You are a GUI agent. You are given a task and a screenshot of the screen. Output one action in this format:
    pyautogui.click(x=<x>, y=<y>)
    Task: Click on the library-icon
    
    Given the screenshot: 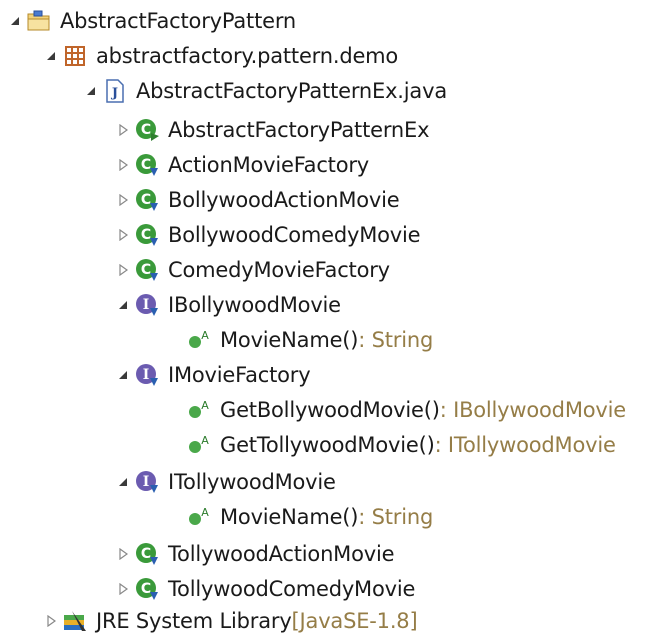 What is the action you would take?
    pyautogui.click(x=75, y=621)
    